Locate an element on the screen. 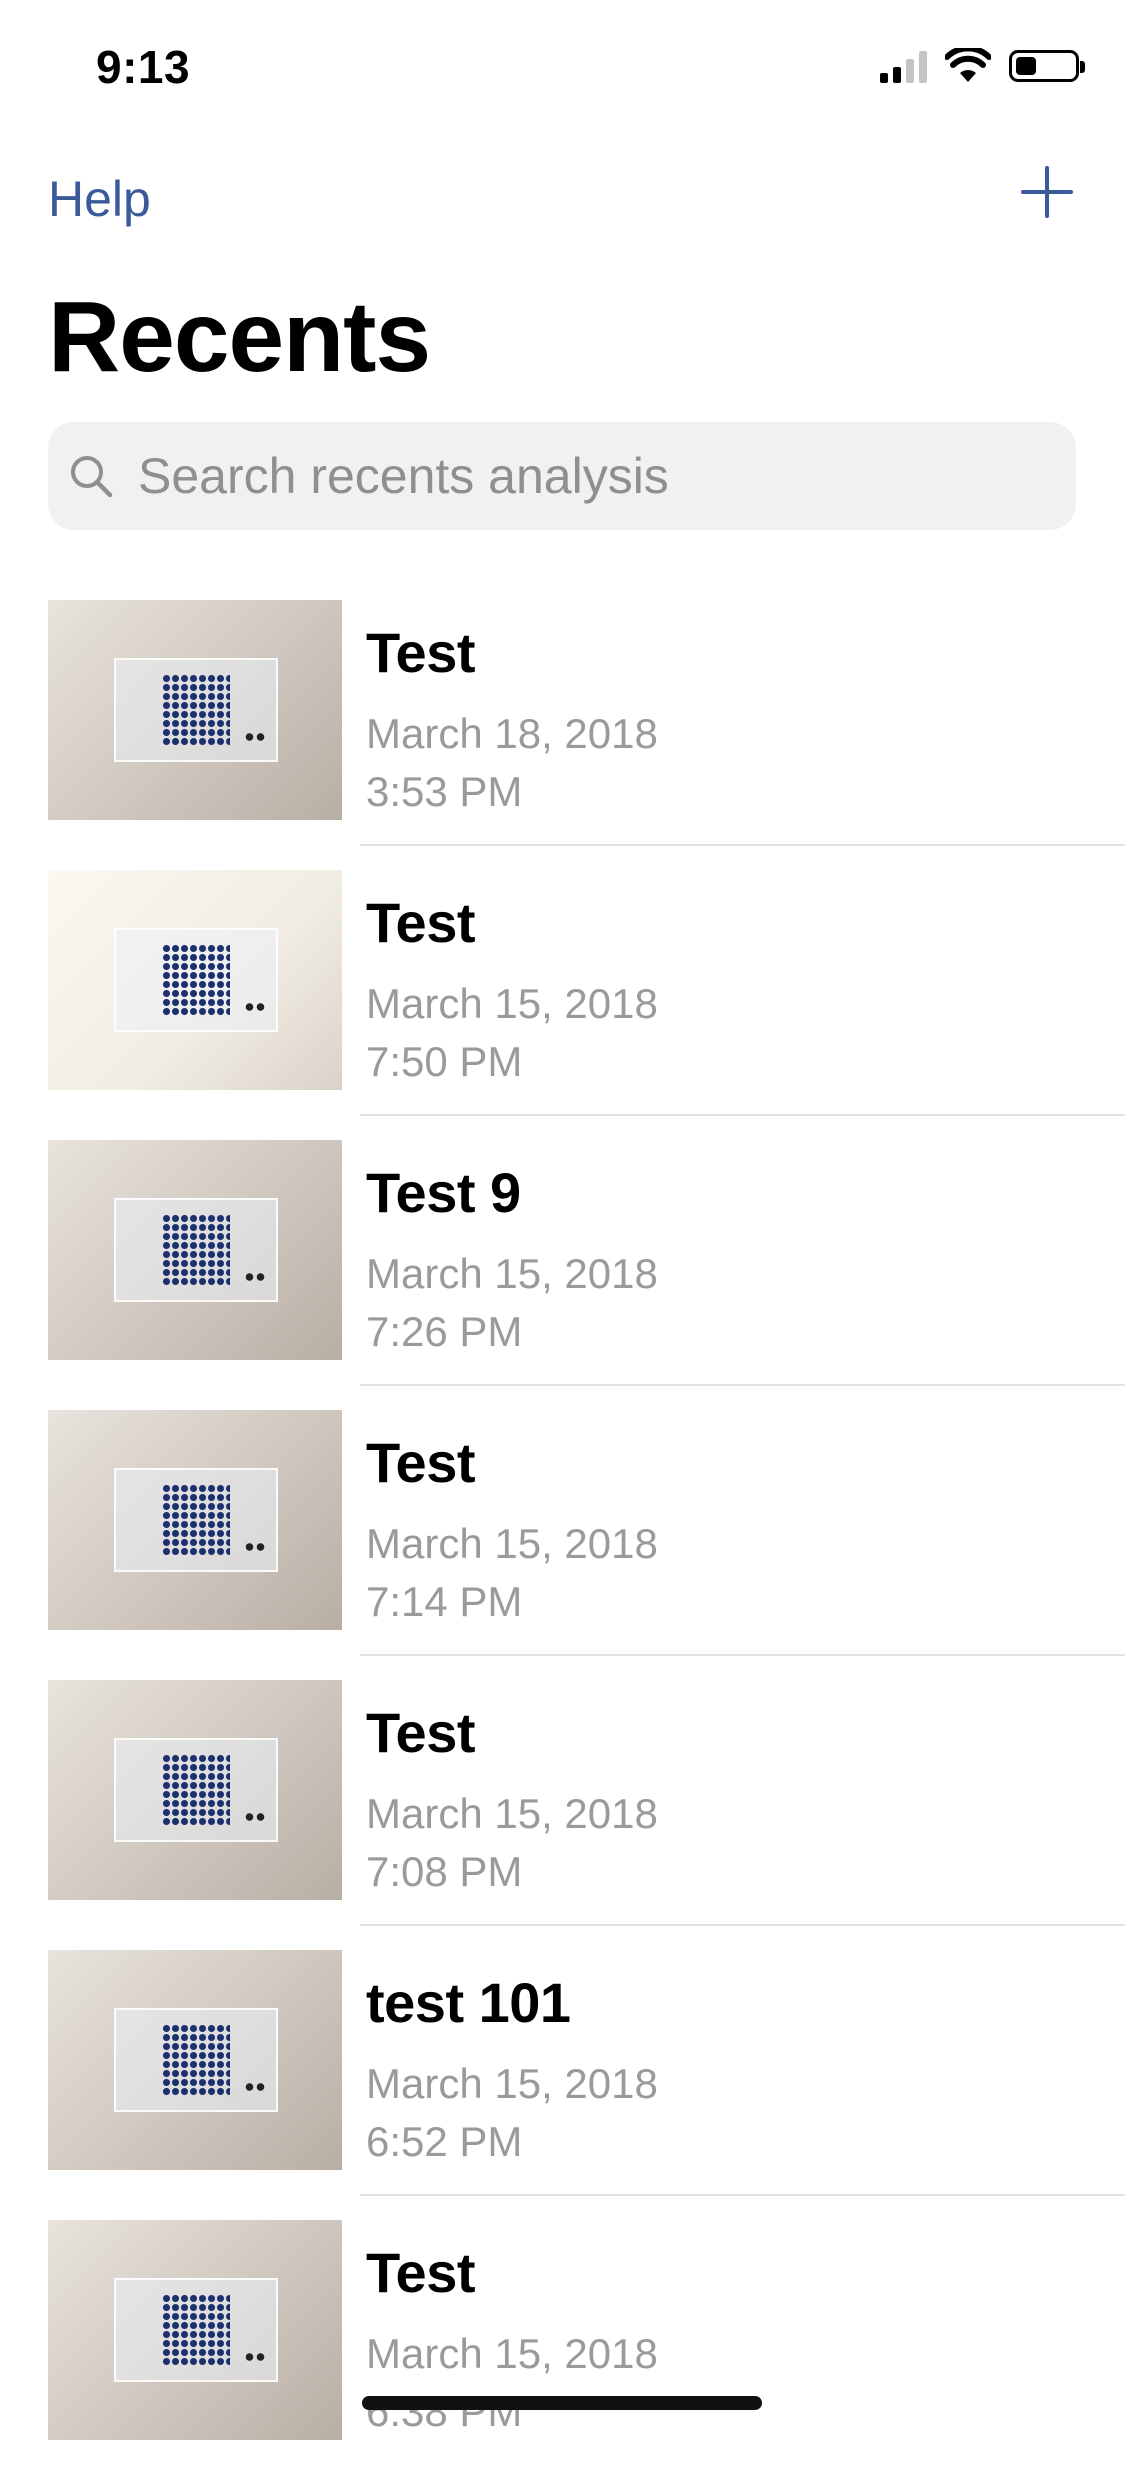 This screenshot has height=2490, width=1125. status-icons is located at coordinates (982, 66).